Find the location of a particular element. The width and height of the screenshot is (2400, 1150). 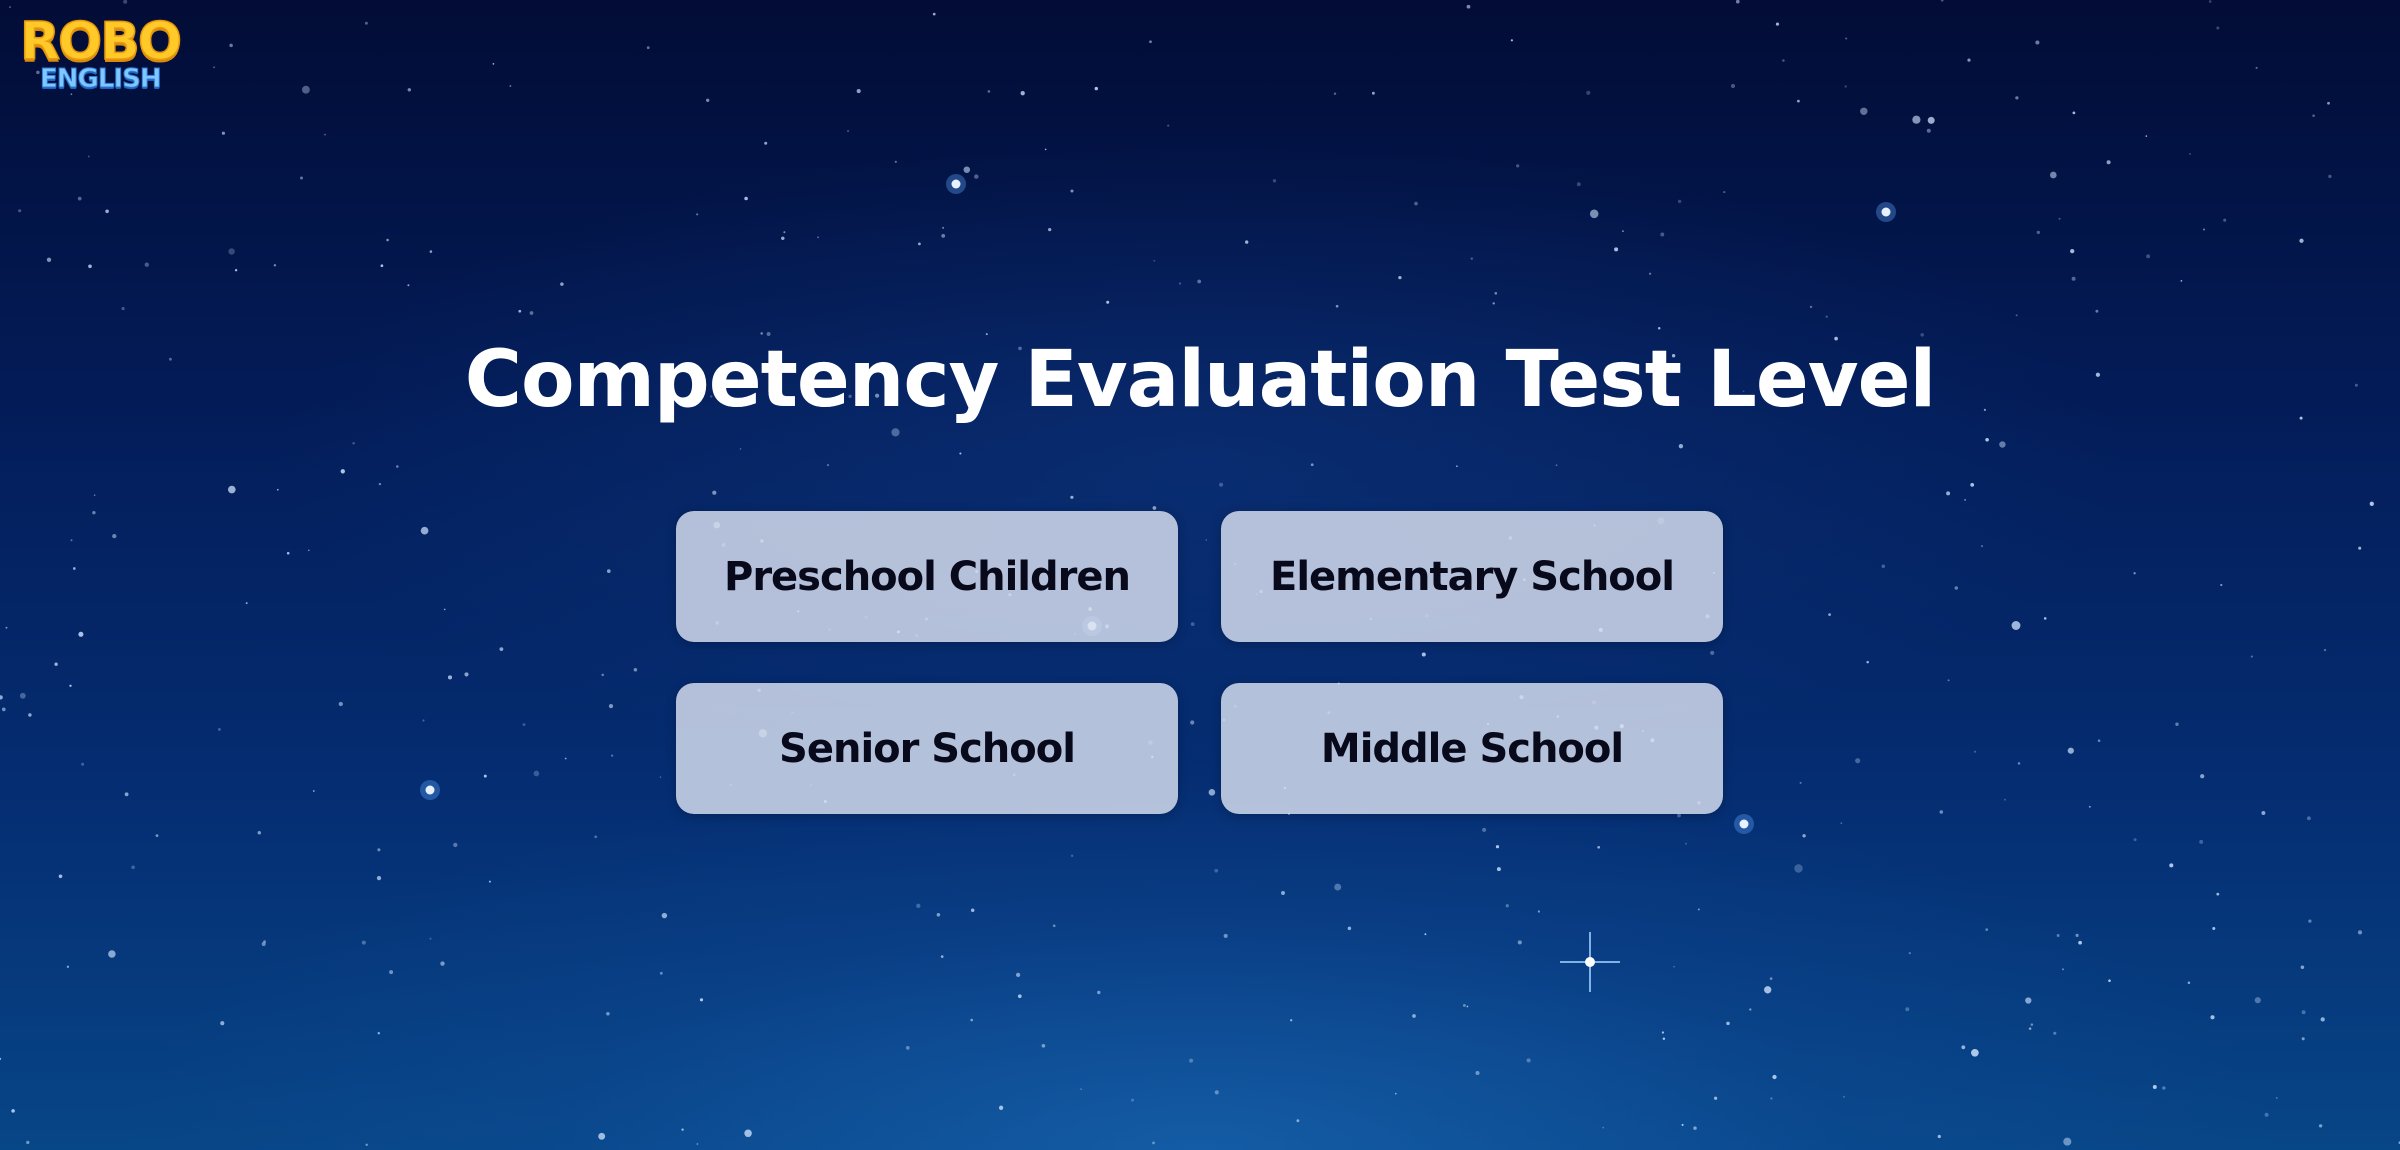

level-button-preschool-children: Preschool Children is located at coordinates (927, 576).